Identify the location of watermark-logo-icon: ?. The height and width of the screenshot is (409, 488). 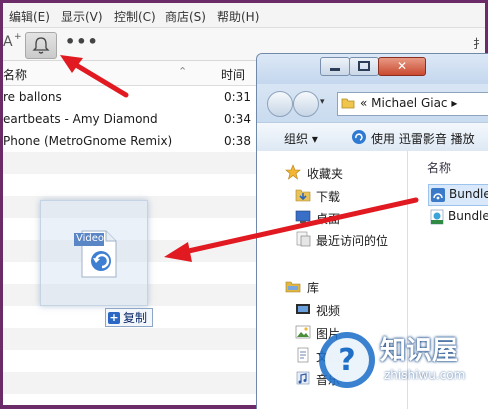
(347, 360).